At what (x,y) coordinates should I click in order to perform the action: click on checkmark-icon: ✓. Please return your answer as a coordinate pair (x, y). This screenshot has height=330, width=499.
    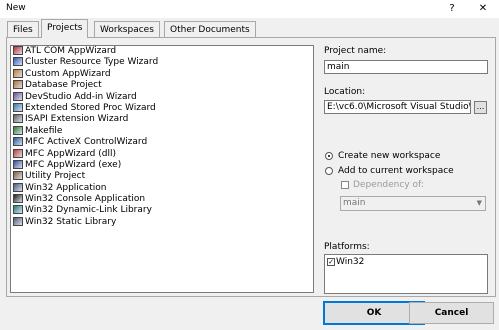
    Looking at the image, I should click on (331, 261).